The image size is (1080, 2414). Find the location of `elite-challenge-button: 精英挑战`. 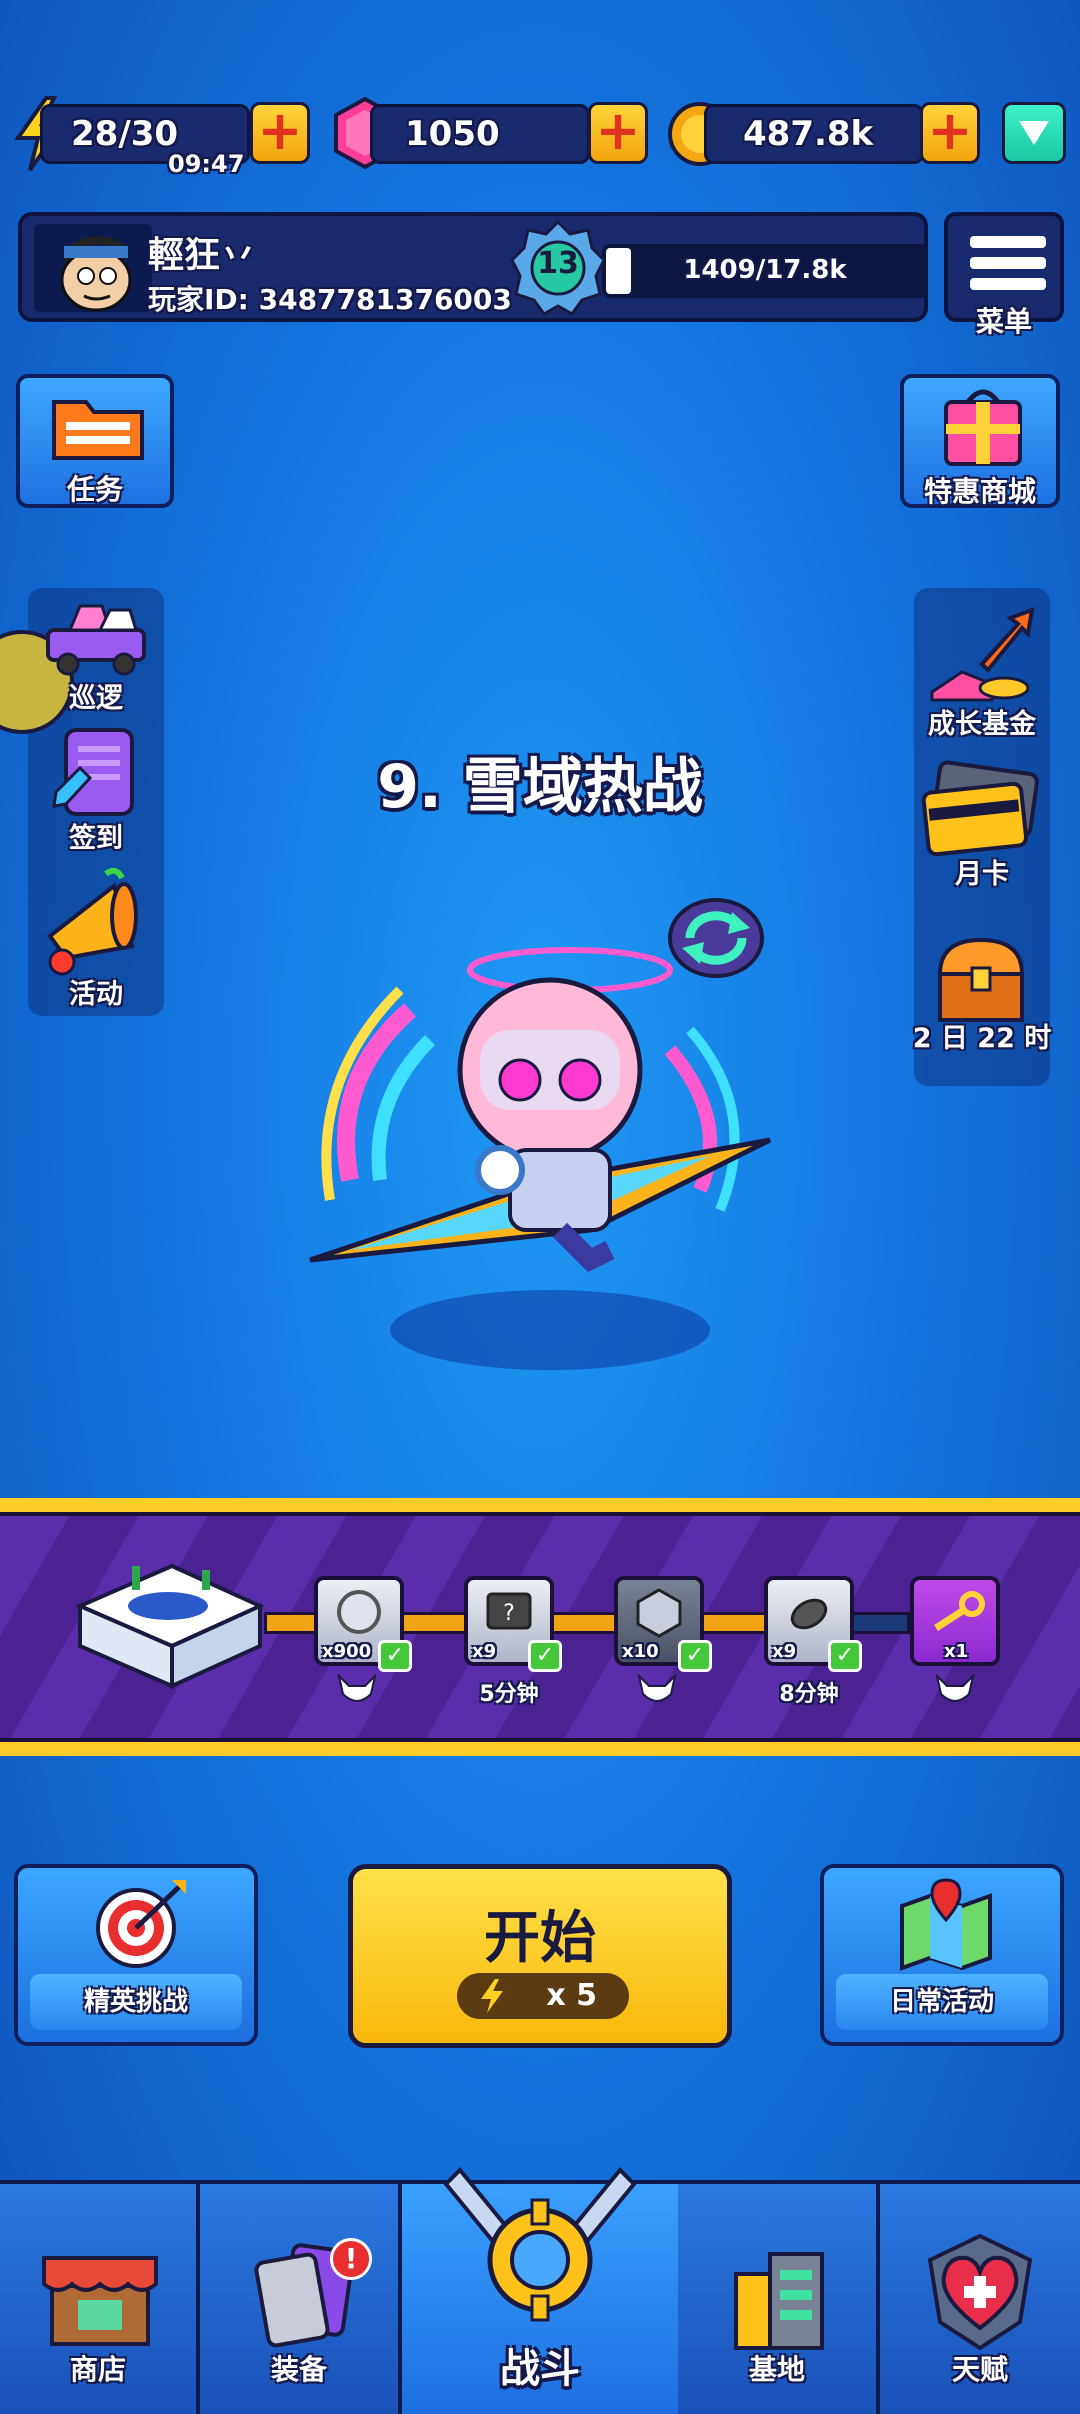

elite-challenge-button: 精英挑战 is located at coordinates (136, 1955).